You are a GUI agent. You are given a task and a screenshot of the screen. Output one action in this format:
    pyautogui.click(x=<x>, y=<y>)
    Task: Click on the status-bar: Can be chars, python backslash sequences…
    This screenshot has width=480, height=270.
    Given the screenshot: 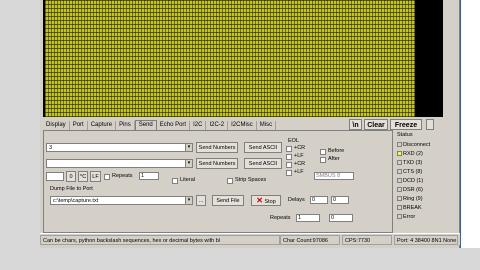 What is the action you would take?
    pyautogui.click(x=250, y=239)
    